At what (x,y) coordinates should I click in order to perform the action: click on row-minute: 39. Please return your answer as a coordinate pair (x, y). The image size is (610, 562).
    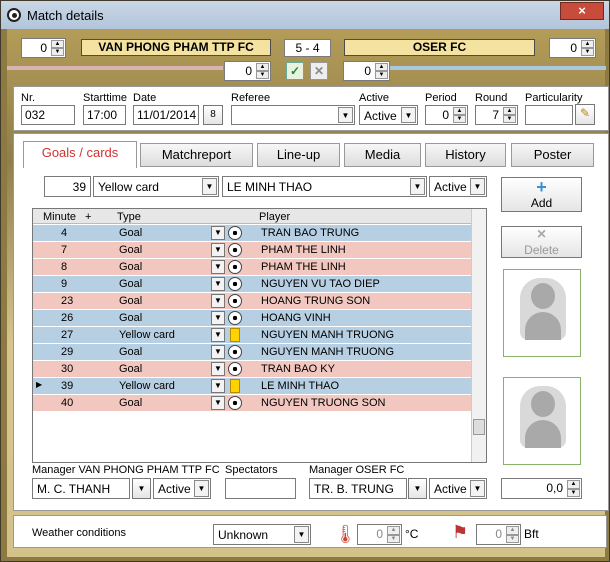
    Looking at the image, I should click on (67, 386).